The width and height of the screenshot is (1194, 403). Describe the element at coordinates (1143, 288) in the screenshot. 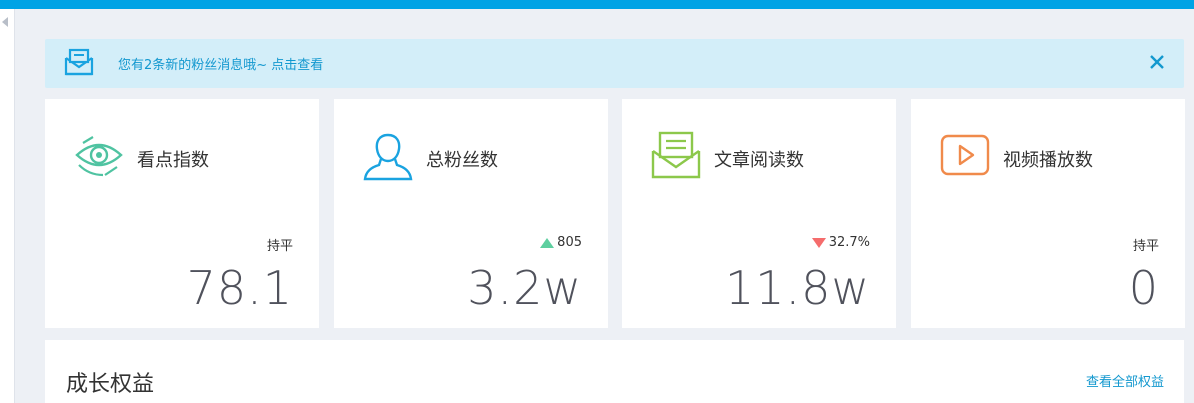

I see `card-value: 0` at that location.